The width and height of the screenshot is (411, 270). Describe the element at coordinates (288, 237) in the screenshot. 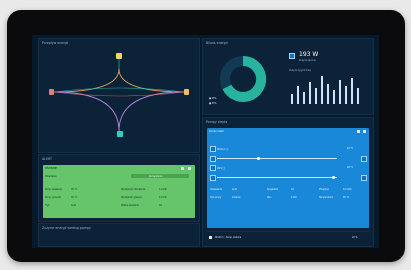

I see `bottom-status-row: Strefa 1 – temp. zadana 20 %` at that location.